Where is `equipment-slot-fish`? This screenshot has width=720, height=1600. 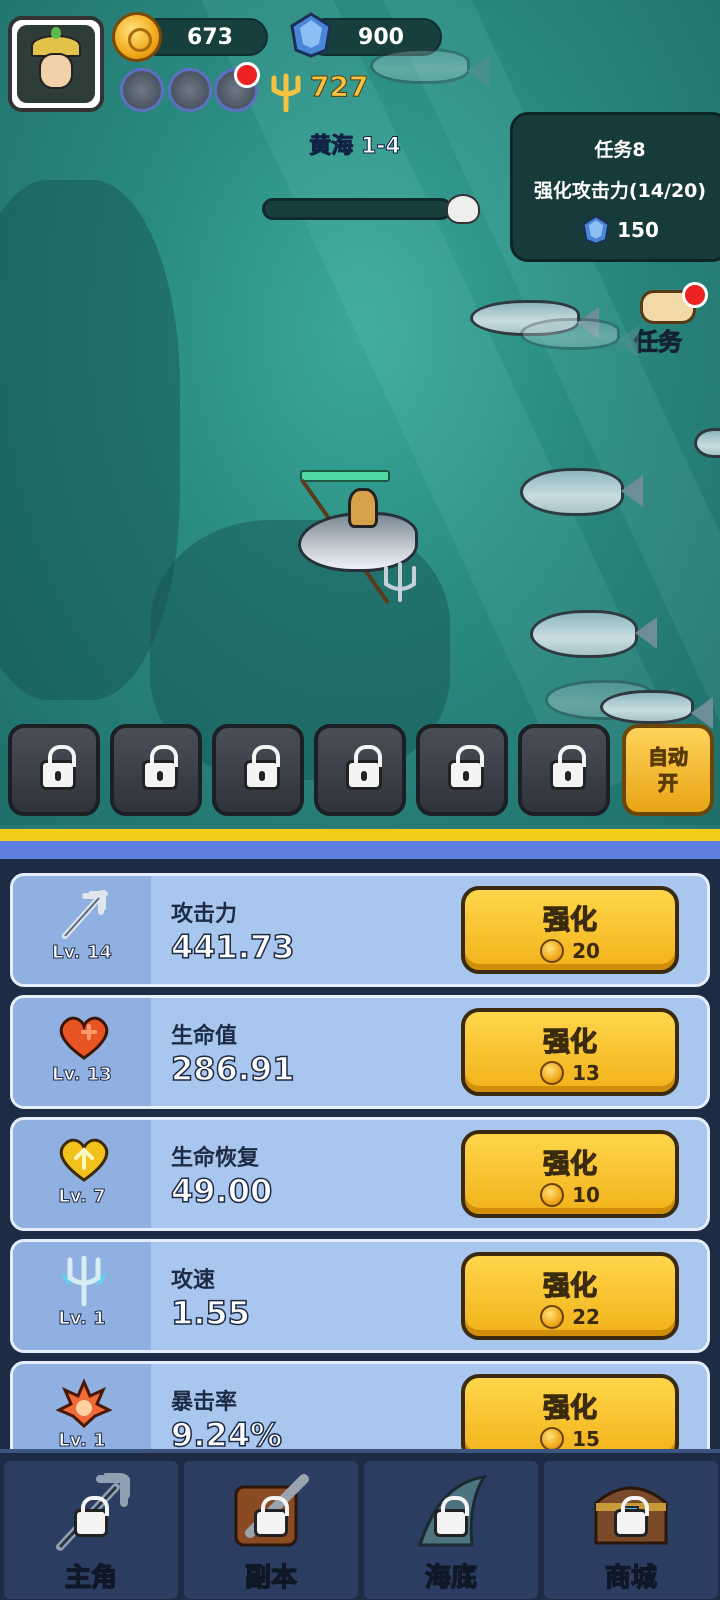 equipment-slot-fish is located at coordinates (190, 90).